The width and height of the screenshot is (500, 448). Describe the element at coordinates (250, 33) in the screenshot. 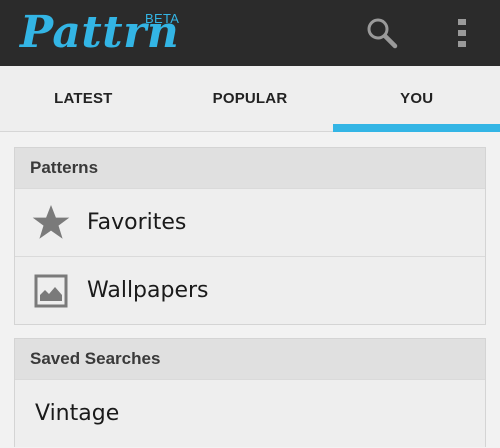

I see `action-bar: Pattrn BETA` at that location.